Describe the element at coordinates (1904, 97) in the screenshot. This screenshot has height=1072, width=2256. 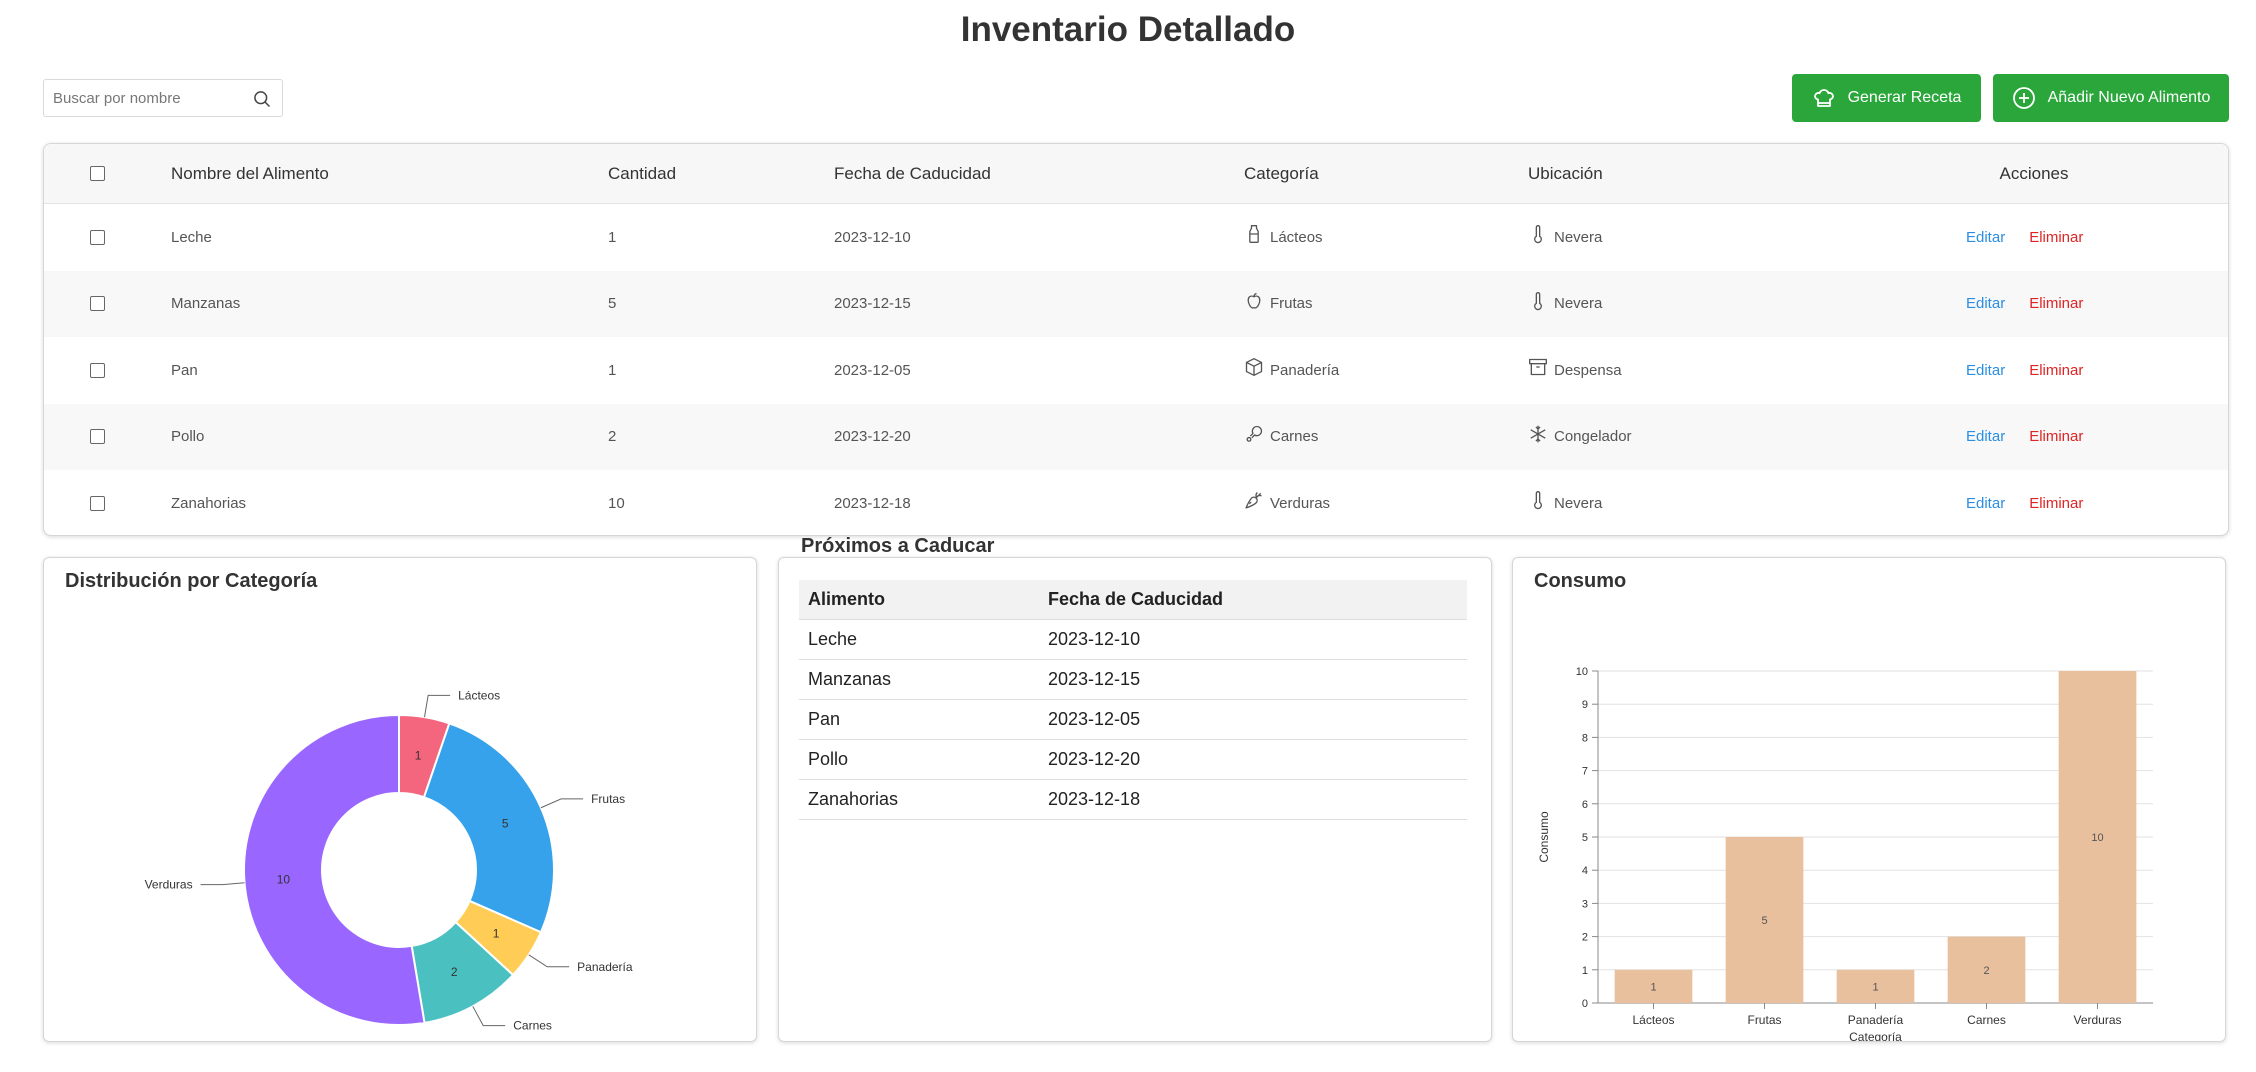
I see `generate-recipe-label: Generar Receta` at that location.